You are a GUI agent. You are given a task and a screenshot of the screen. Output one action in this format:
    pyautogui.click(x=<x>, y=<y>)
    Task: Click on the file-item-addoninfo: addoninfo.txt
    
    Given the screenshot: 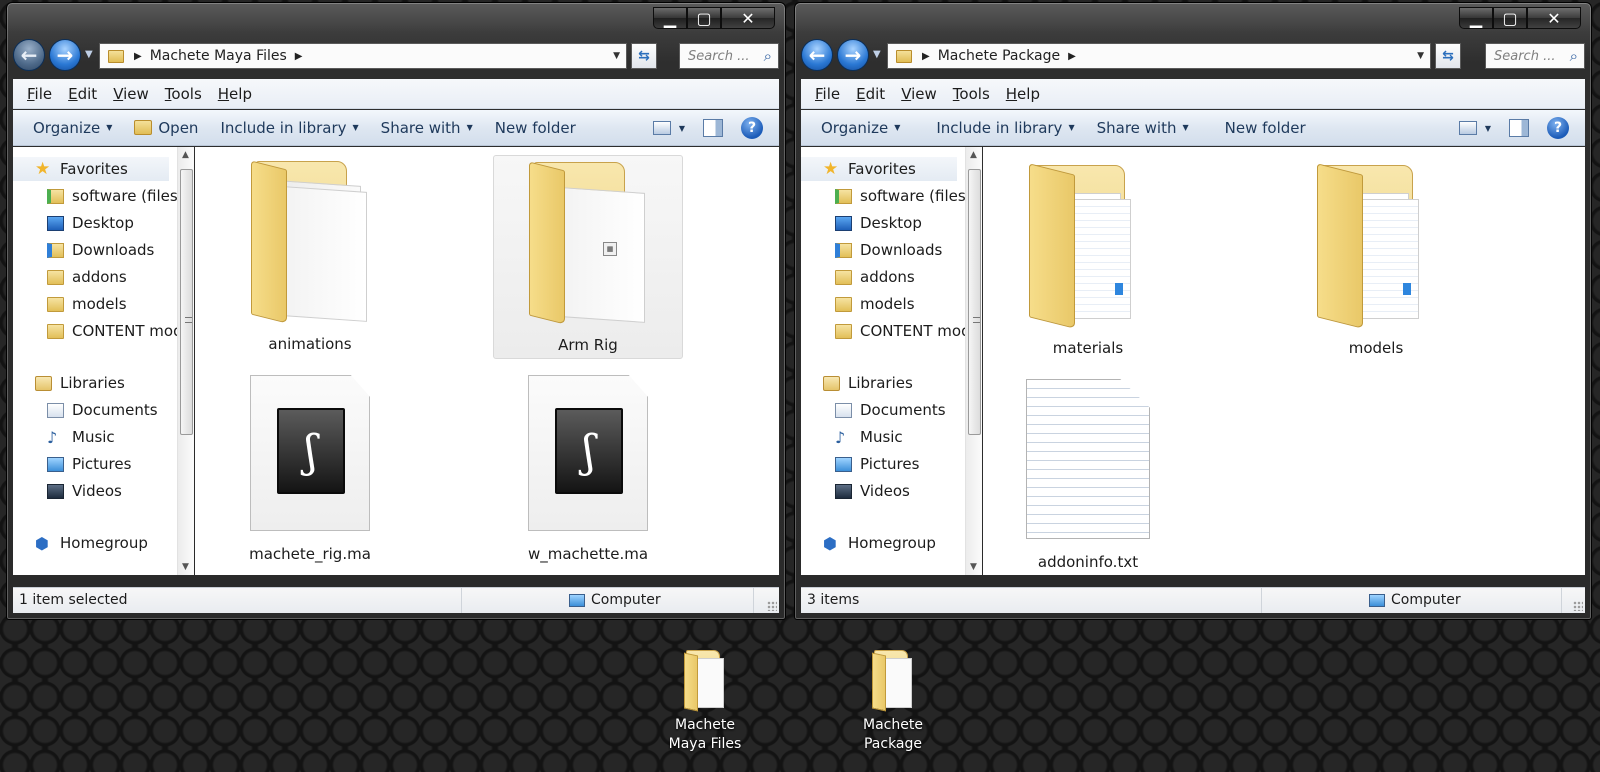 What is the action you would take?
    pyautogui.click(x=1088, y=475)
    